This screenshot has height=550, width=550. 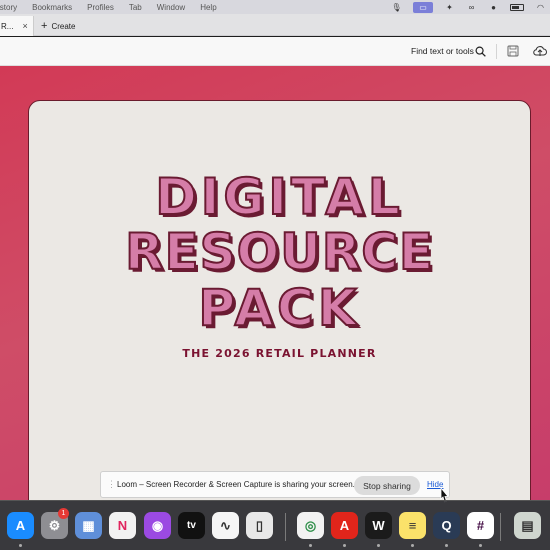 What do you see at coordinates (275, 51) in the screenshot?
I see `acrobat-toolbar: Find text or tools` at bounding box center [275, 51].